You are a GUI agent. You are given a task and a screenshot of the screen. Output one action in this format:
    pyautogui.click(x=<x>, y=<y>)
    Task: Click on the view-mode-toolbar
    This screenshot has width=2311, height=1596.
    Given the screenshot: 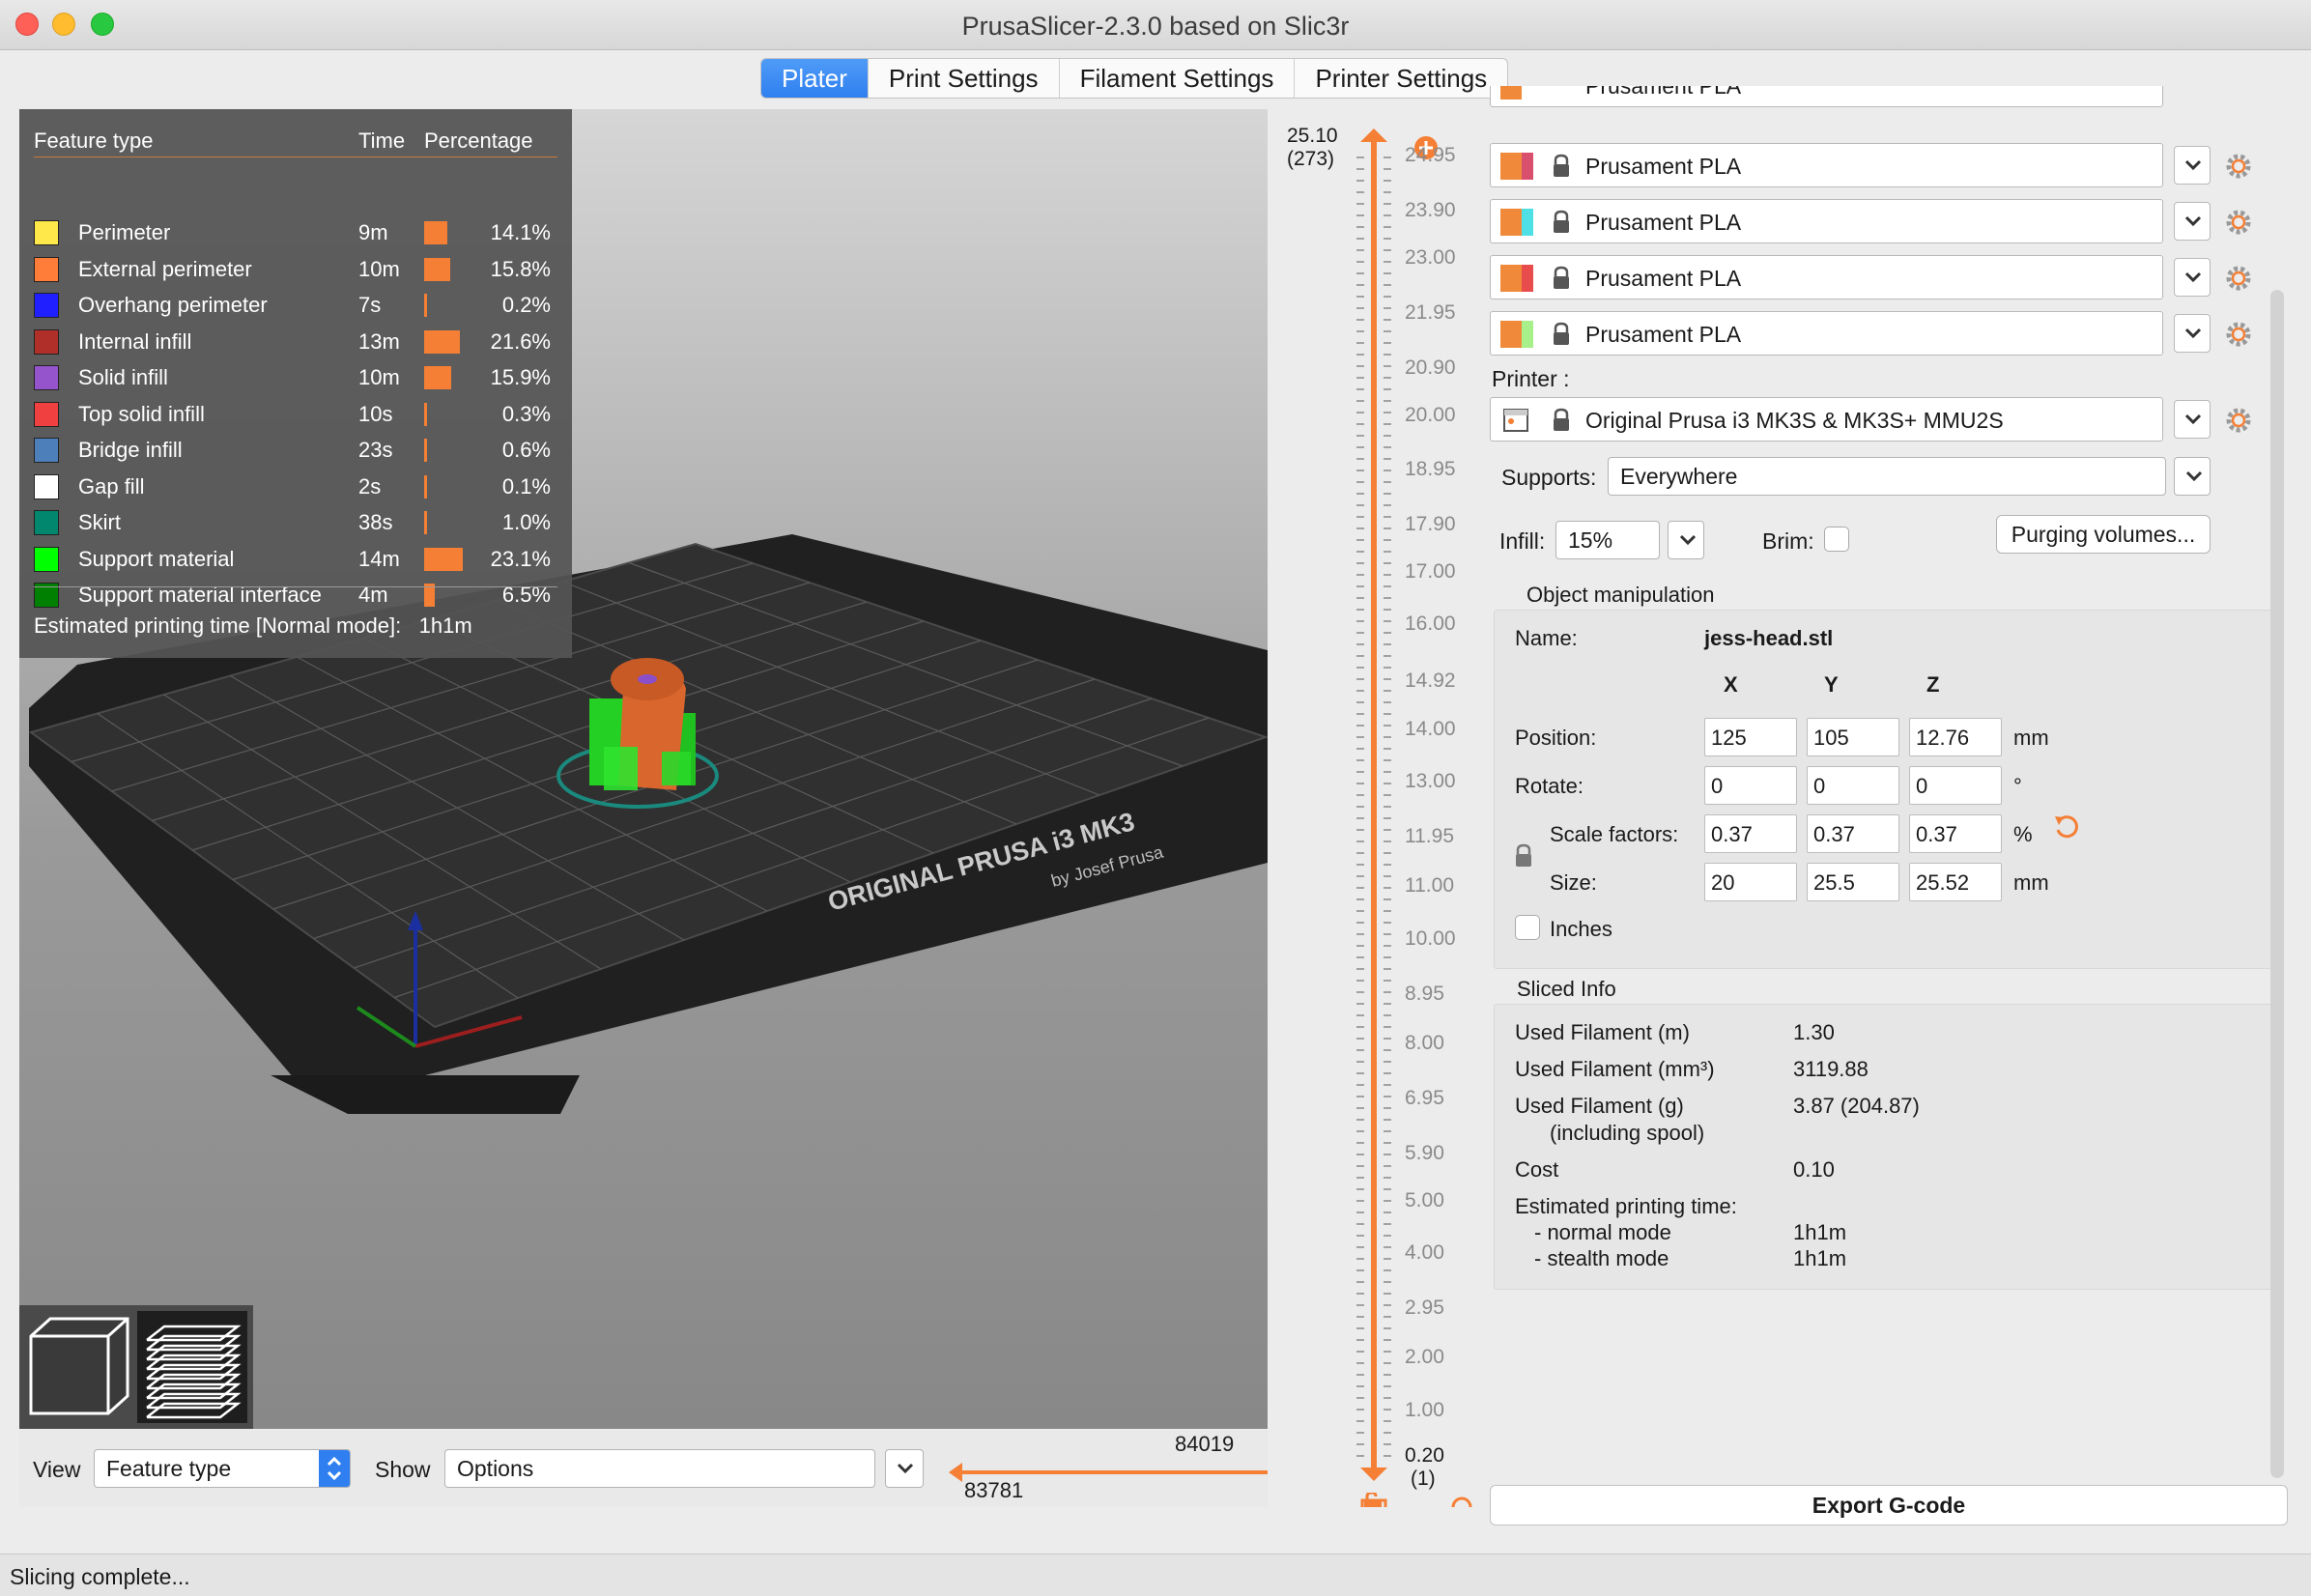 What is the action you would take?
    pyautogui.click(x=136, y=1367)
    